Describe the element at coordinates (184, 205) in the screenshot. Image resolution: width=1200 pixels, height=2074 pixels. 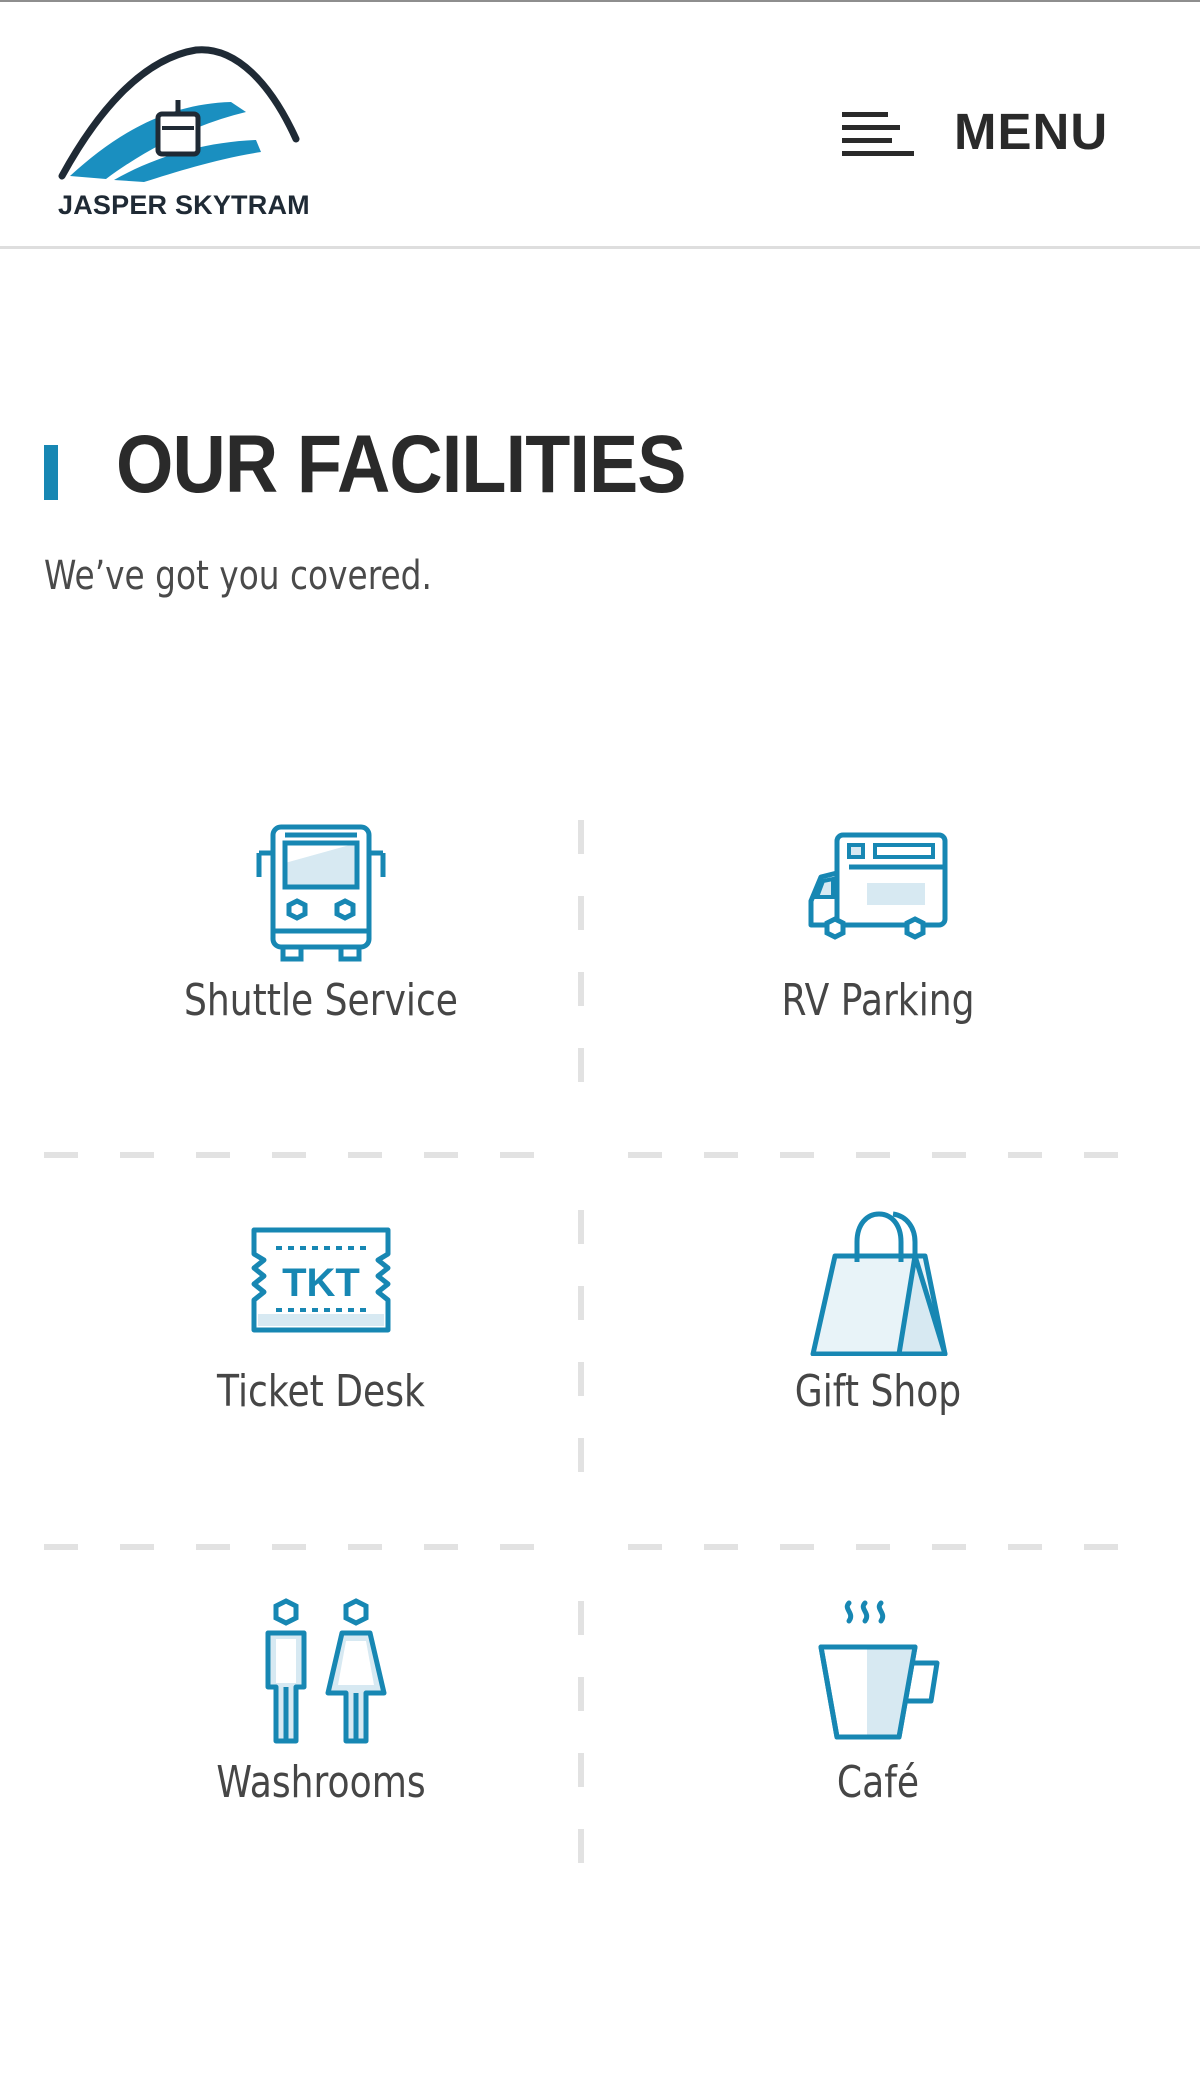
I see `logo-text: JASPER SKYTRAM` at that location.